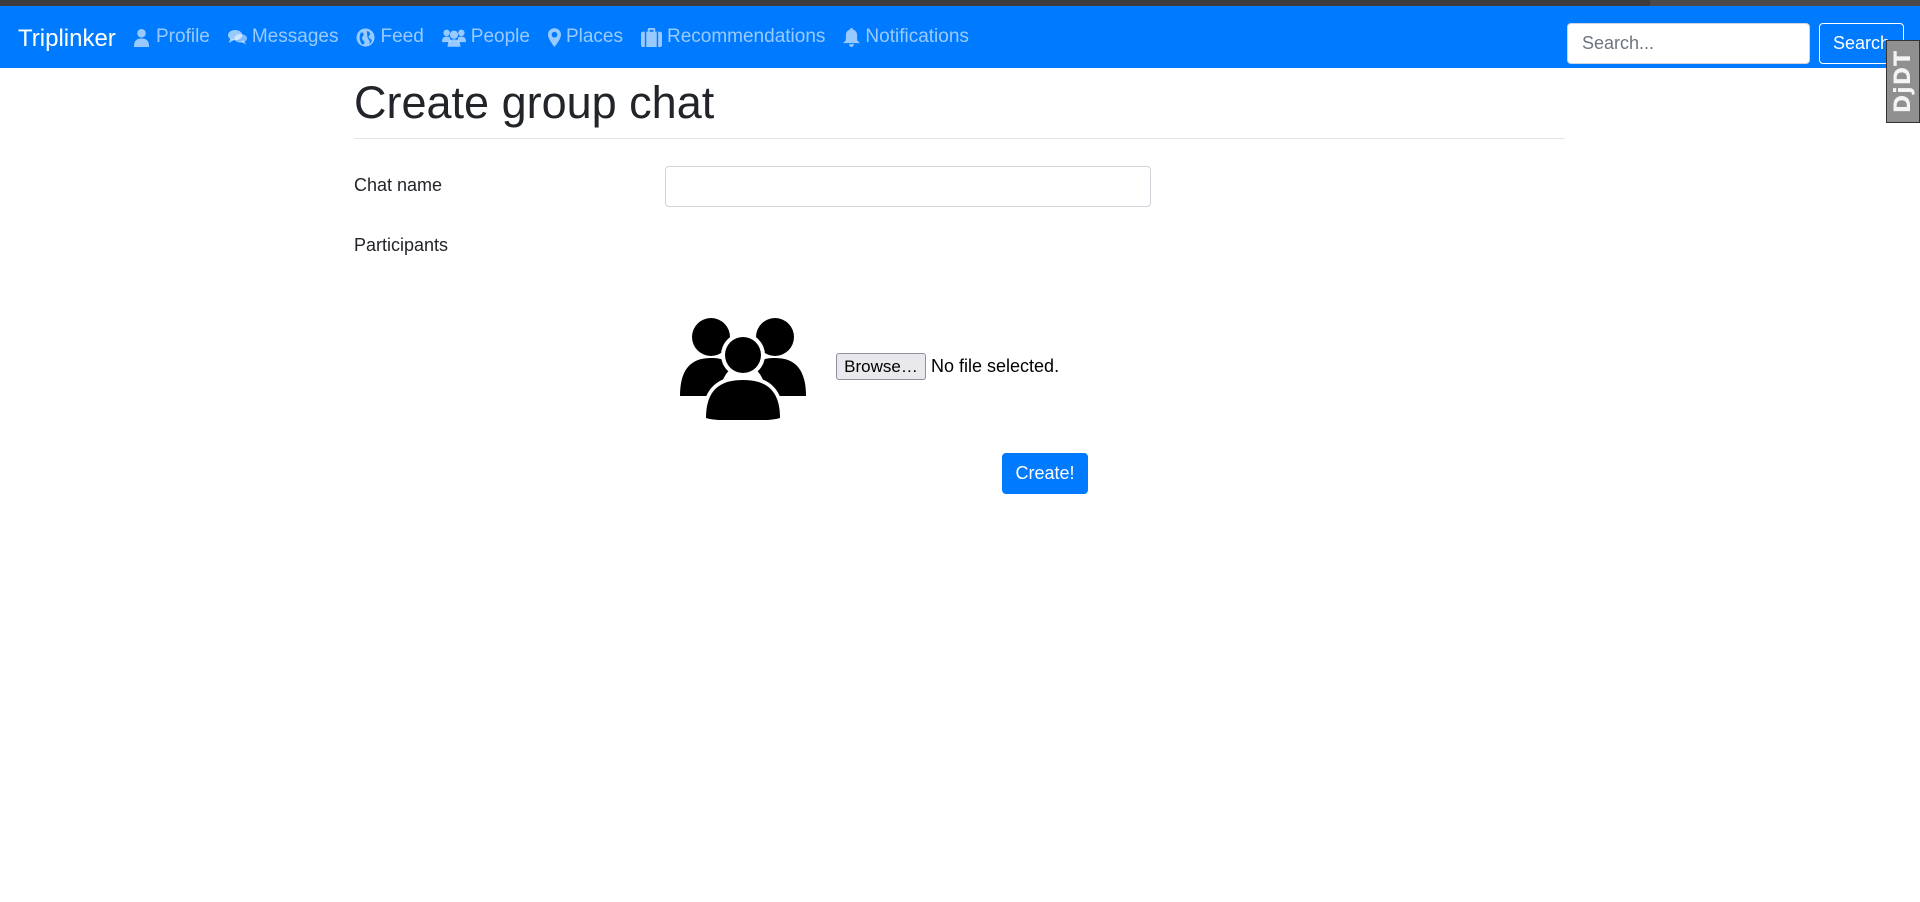  What do you see at coordinates (917, 36) in the screenshot?
I see `nav-item-label: Notifications` at bounding box center [917, 36].